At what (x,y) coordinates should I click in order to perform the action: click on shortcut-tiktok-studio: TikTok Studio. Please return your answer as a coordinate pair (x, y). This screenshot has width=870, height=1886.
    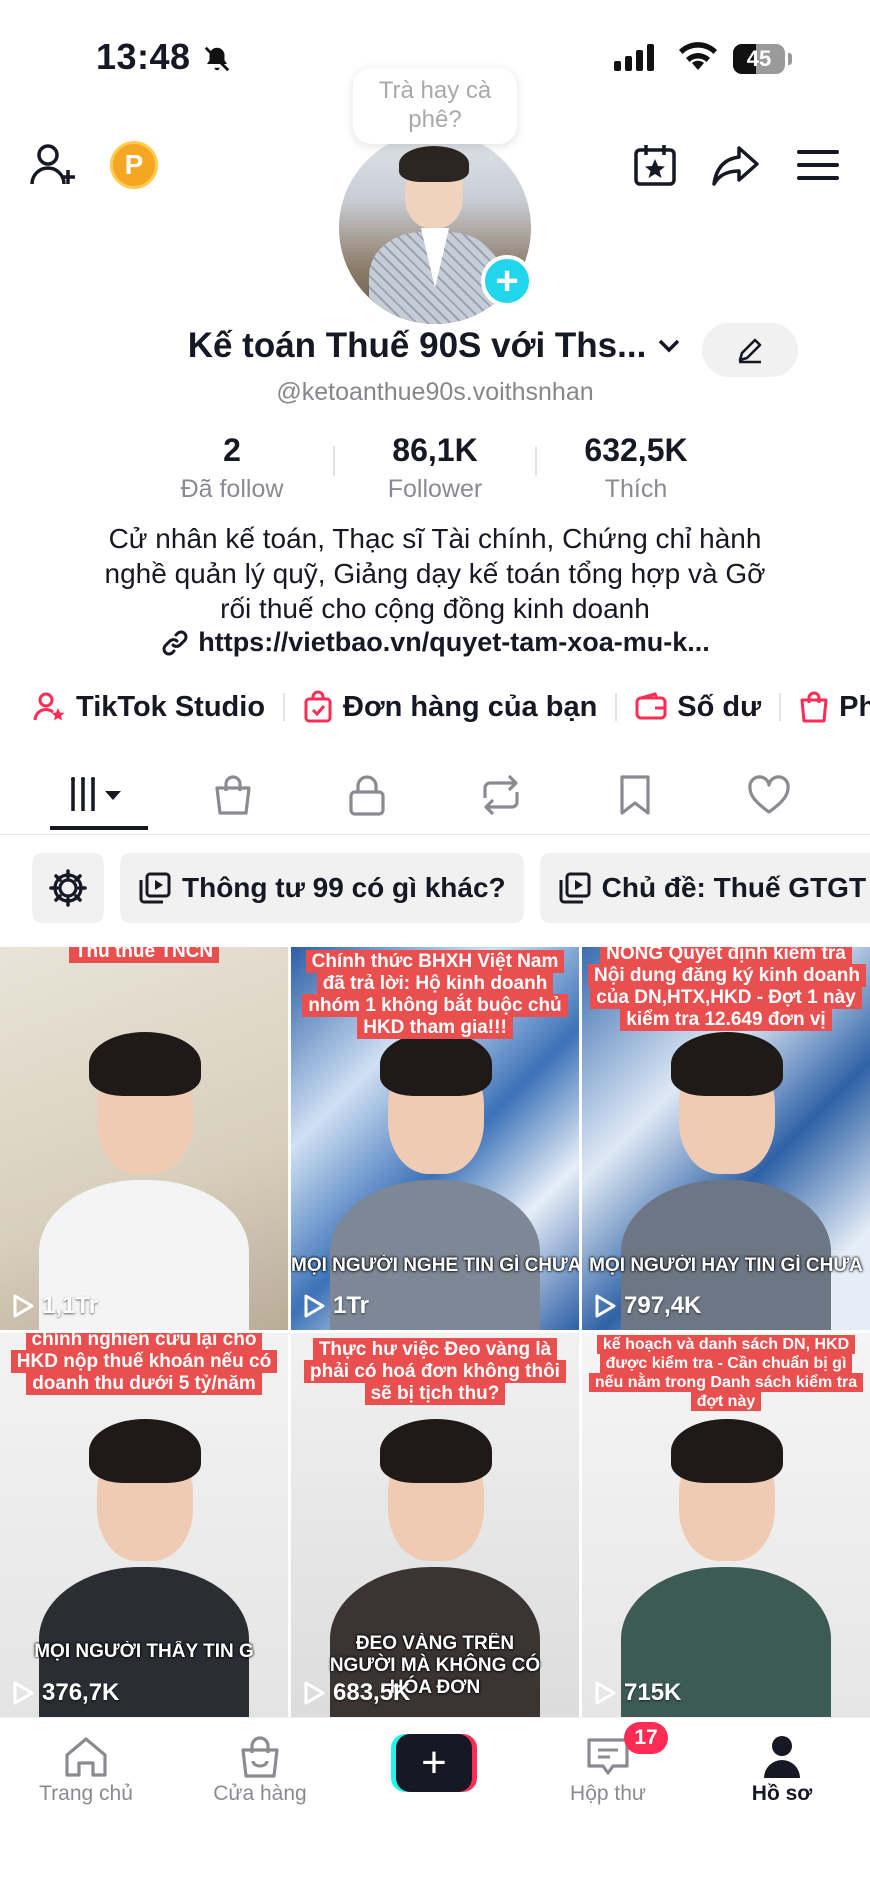
    Looking at the image, I should click on (148, 707).